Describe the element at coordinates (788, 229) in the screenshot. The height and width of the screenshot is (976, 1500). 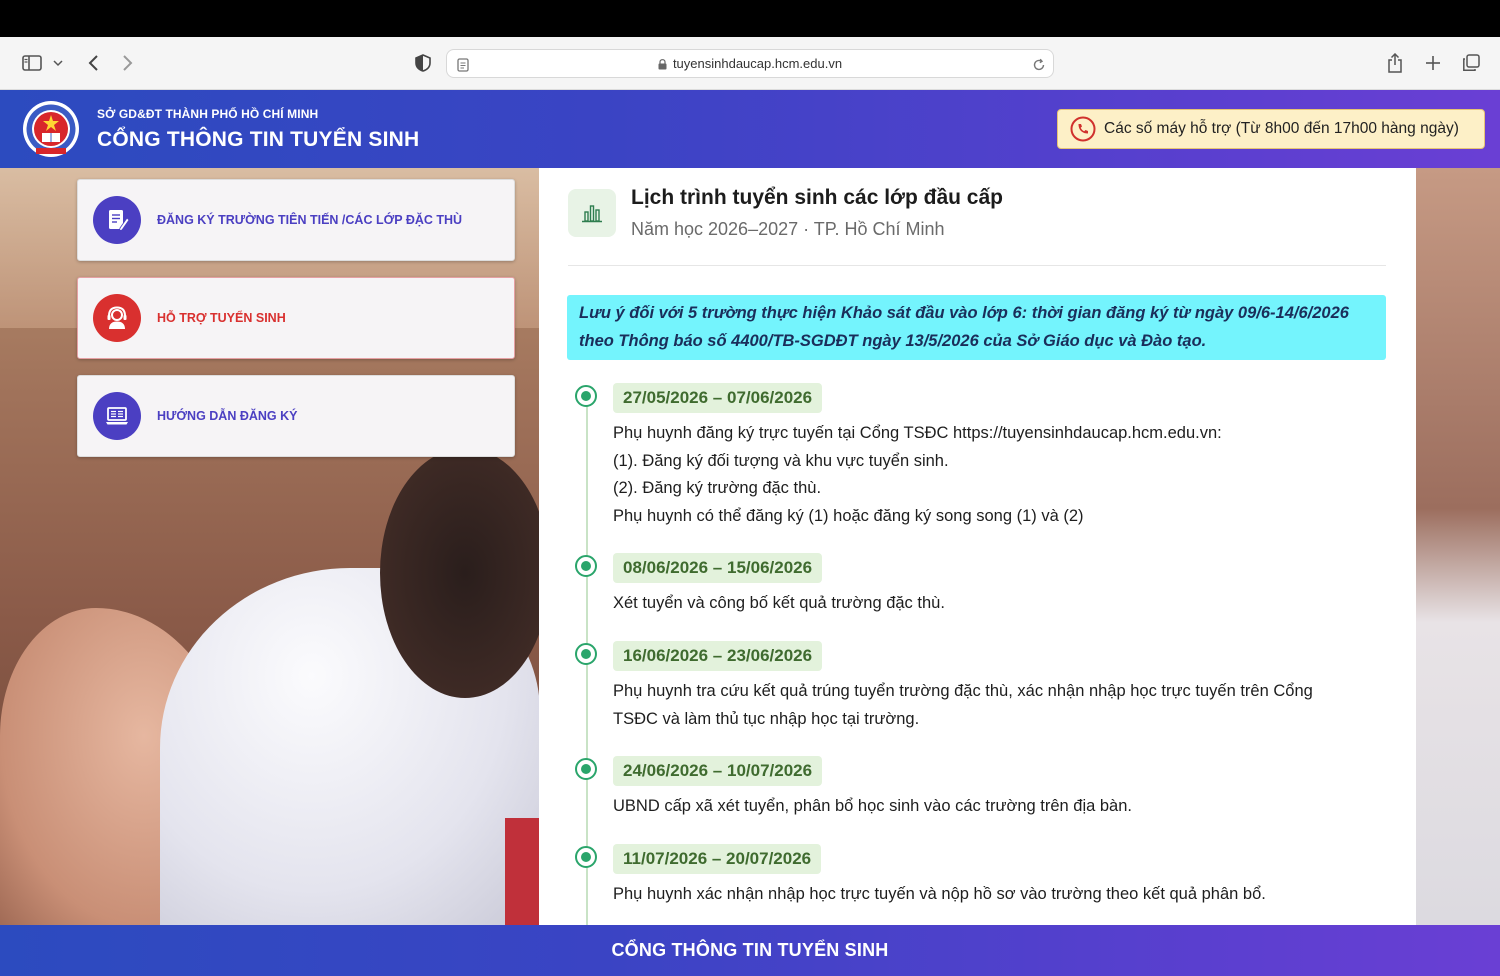
I see `page-subtitle: Năm học 2026–2027 · TP. Hồ Chí Minh` at that location.